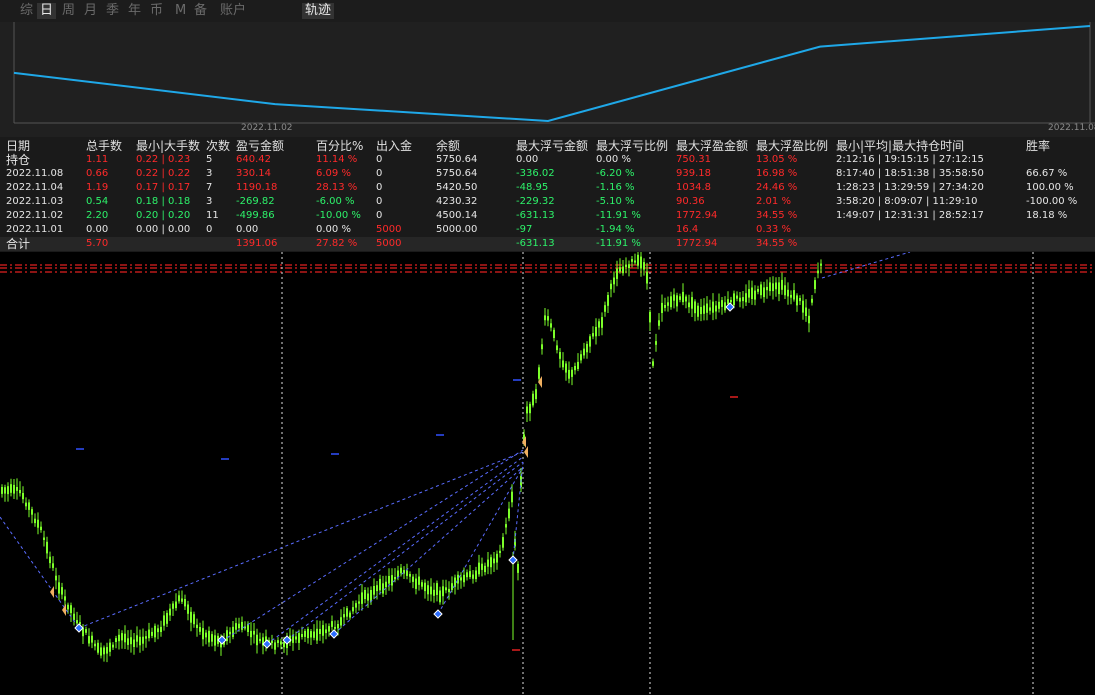 This screenshot has height=695, width=1095. What do you see at coordinates (97, 159) in the screenshot?
I see `cell-1: 1.11` at bounding box center [97, 159].